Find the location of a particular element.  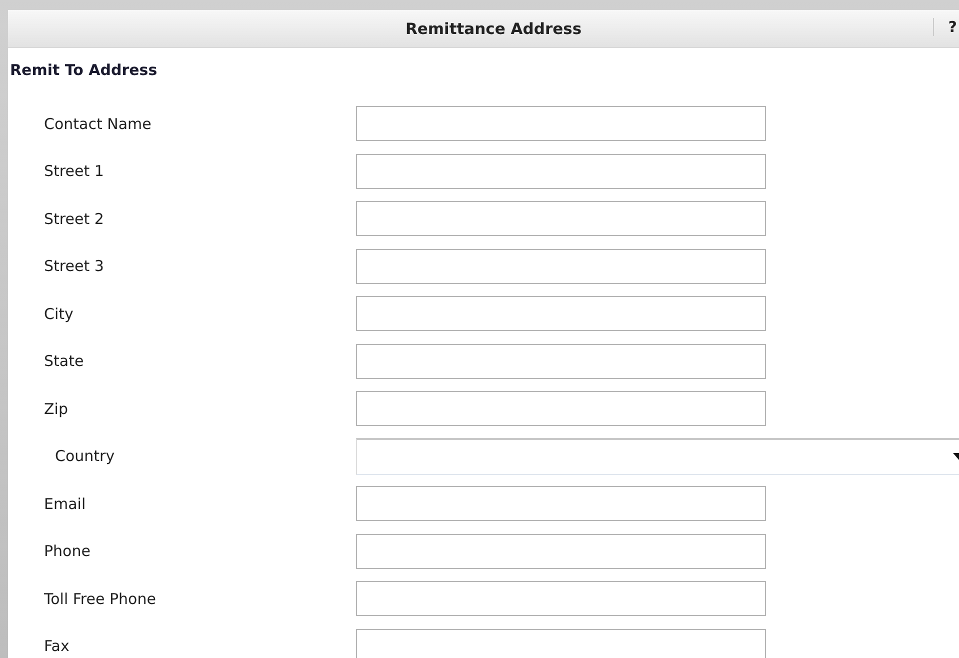

field-label: Street 1 is located at coordinates (74, 171).